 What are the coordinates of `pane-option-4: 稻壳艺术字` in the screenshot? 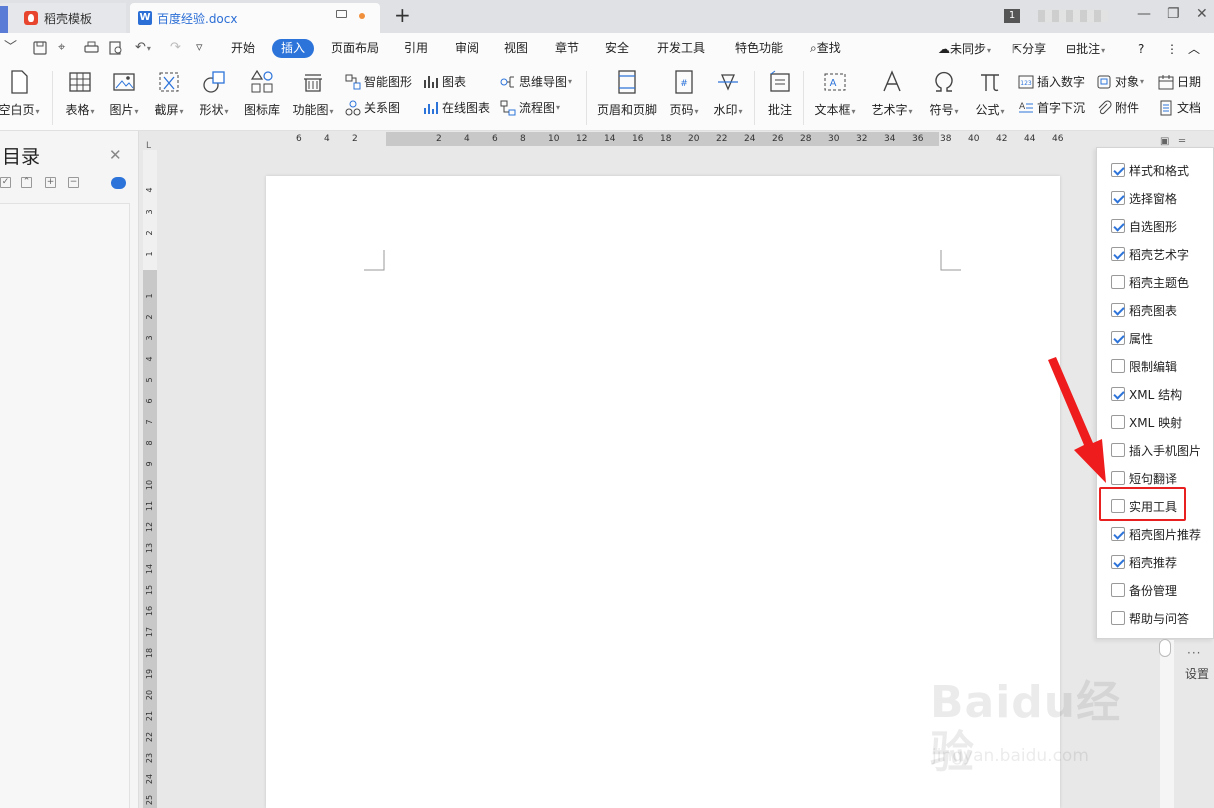 It's located at (1150, 254).